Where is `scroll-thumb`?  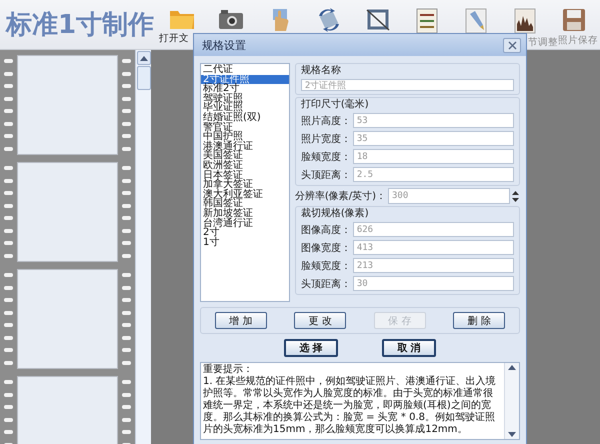
scroll-thumb is located at coordinates (143, 78).